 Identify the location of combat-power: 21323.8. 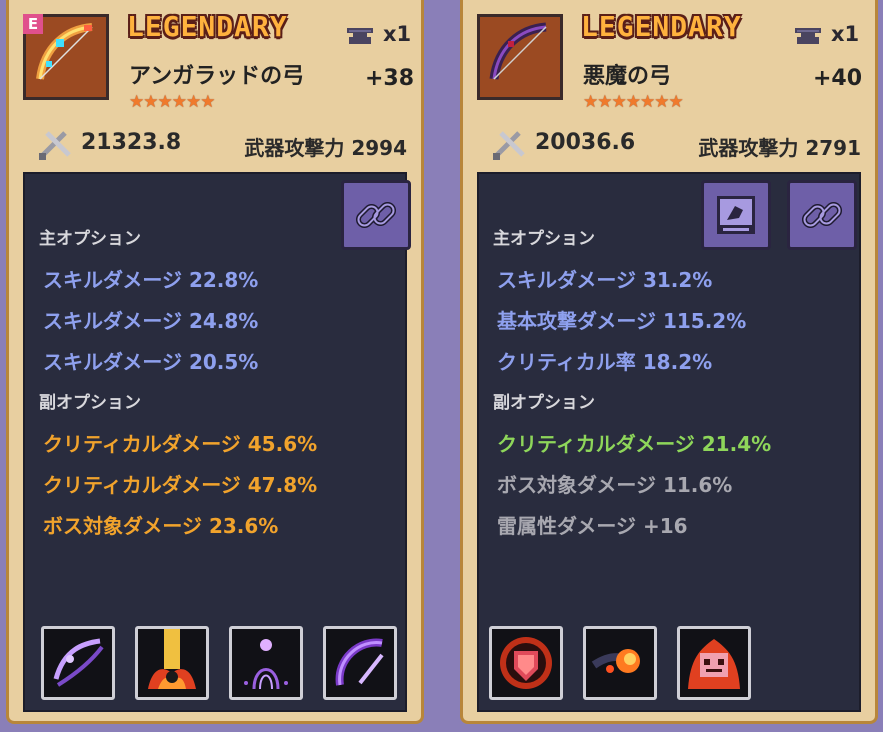
(131, 142).